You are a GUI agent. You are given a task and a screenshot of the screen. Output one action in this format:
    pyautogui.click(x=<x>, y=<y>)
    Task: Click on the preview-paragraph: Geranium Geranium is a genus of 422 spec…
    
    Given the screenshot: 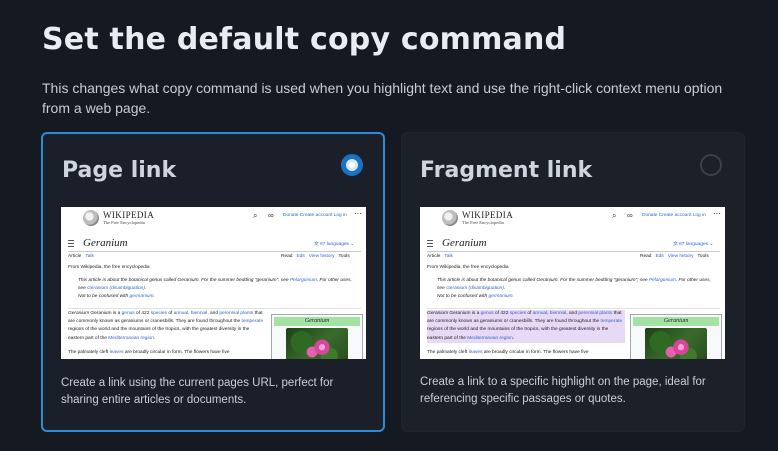 What is the action you would take?
    pyautogui.click(x=166, y=326)
    